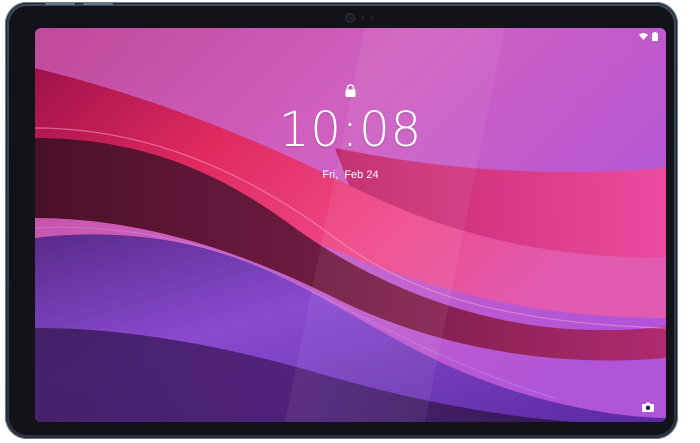 The width and height of the screenshot is (700, 443). I want to click on power-button, so click(98, 3).